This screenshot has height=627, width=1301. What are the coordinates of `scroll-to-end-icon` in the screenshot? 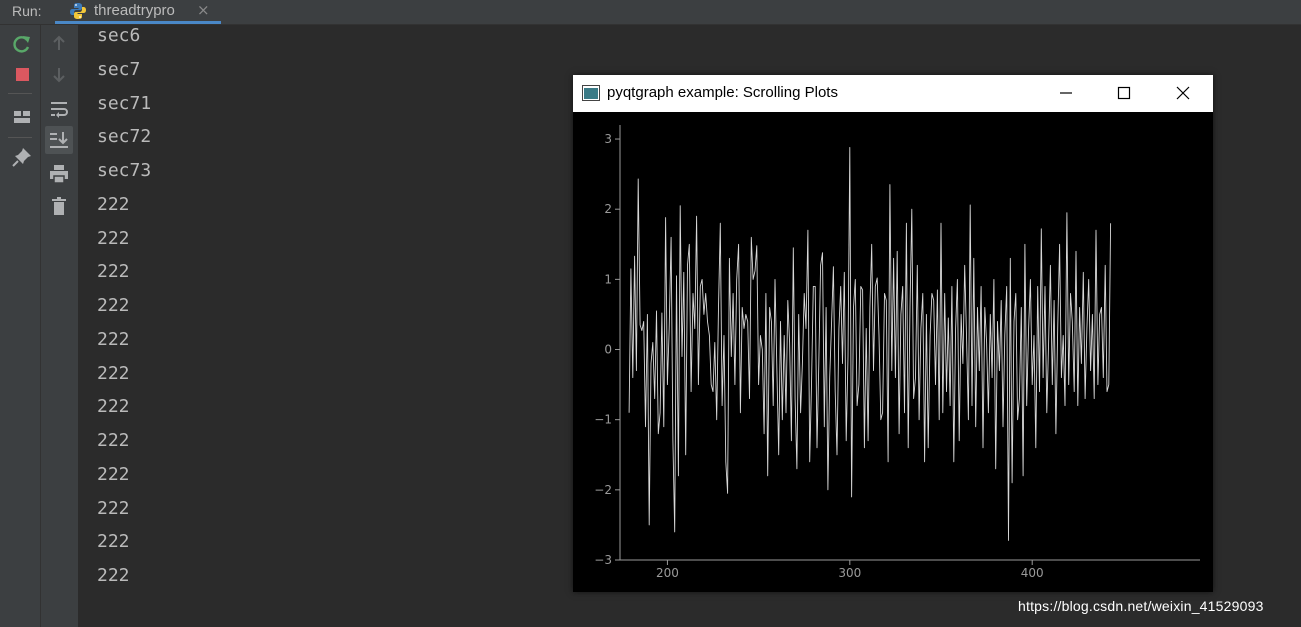 It's located at (59, 140).